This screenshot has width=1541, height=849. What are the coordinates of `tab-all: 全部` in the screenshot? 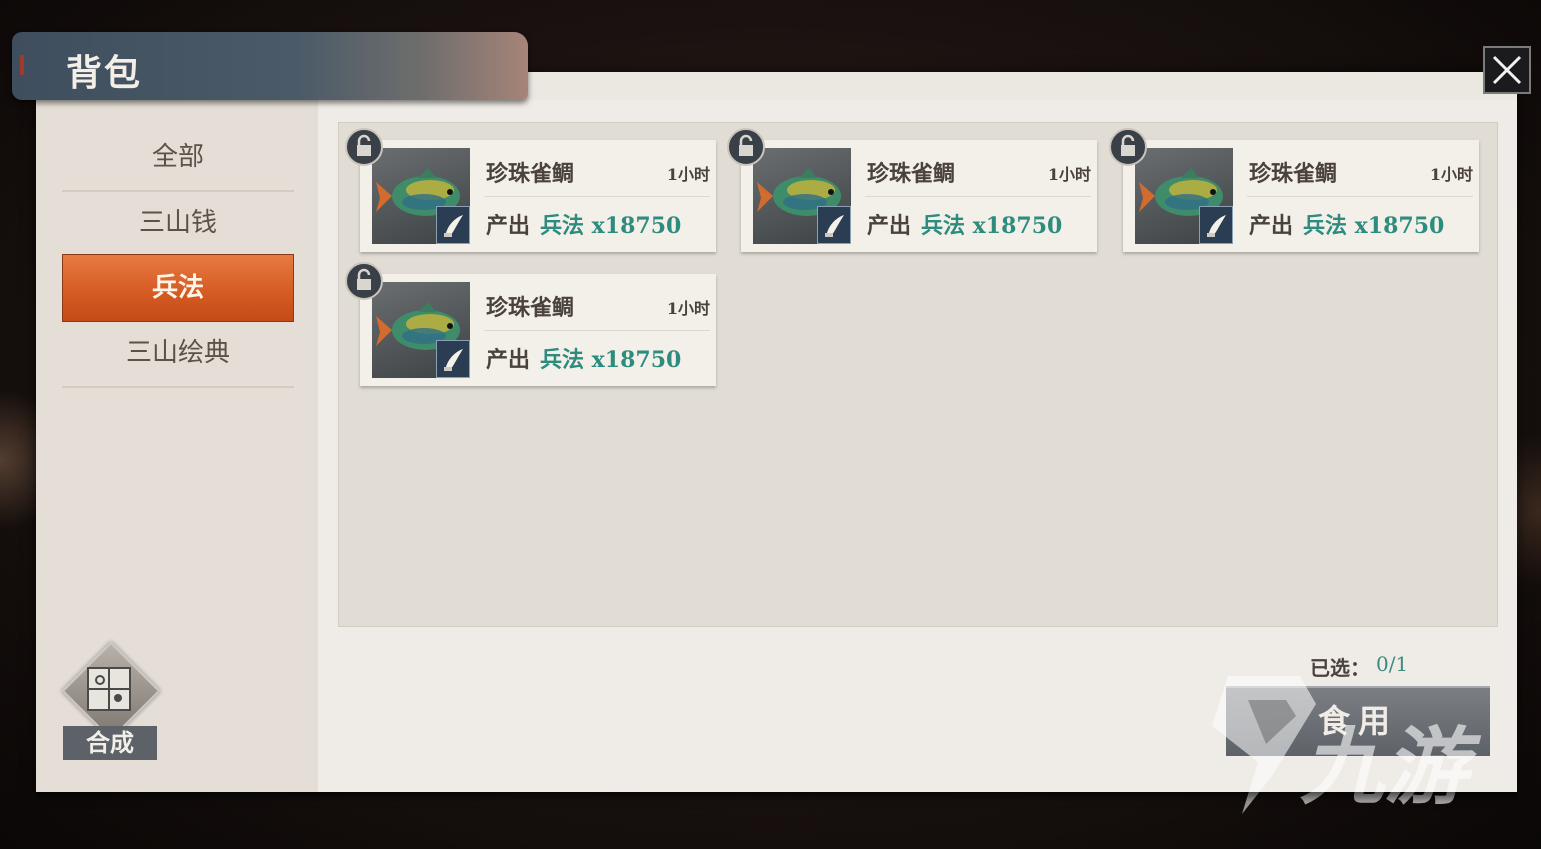 It's located at (178, 158).